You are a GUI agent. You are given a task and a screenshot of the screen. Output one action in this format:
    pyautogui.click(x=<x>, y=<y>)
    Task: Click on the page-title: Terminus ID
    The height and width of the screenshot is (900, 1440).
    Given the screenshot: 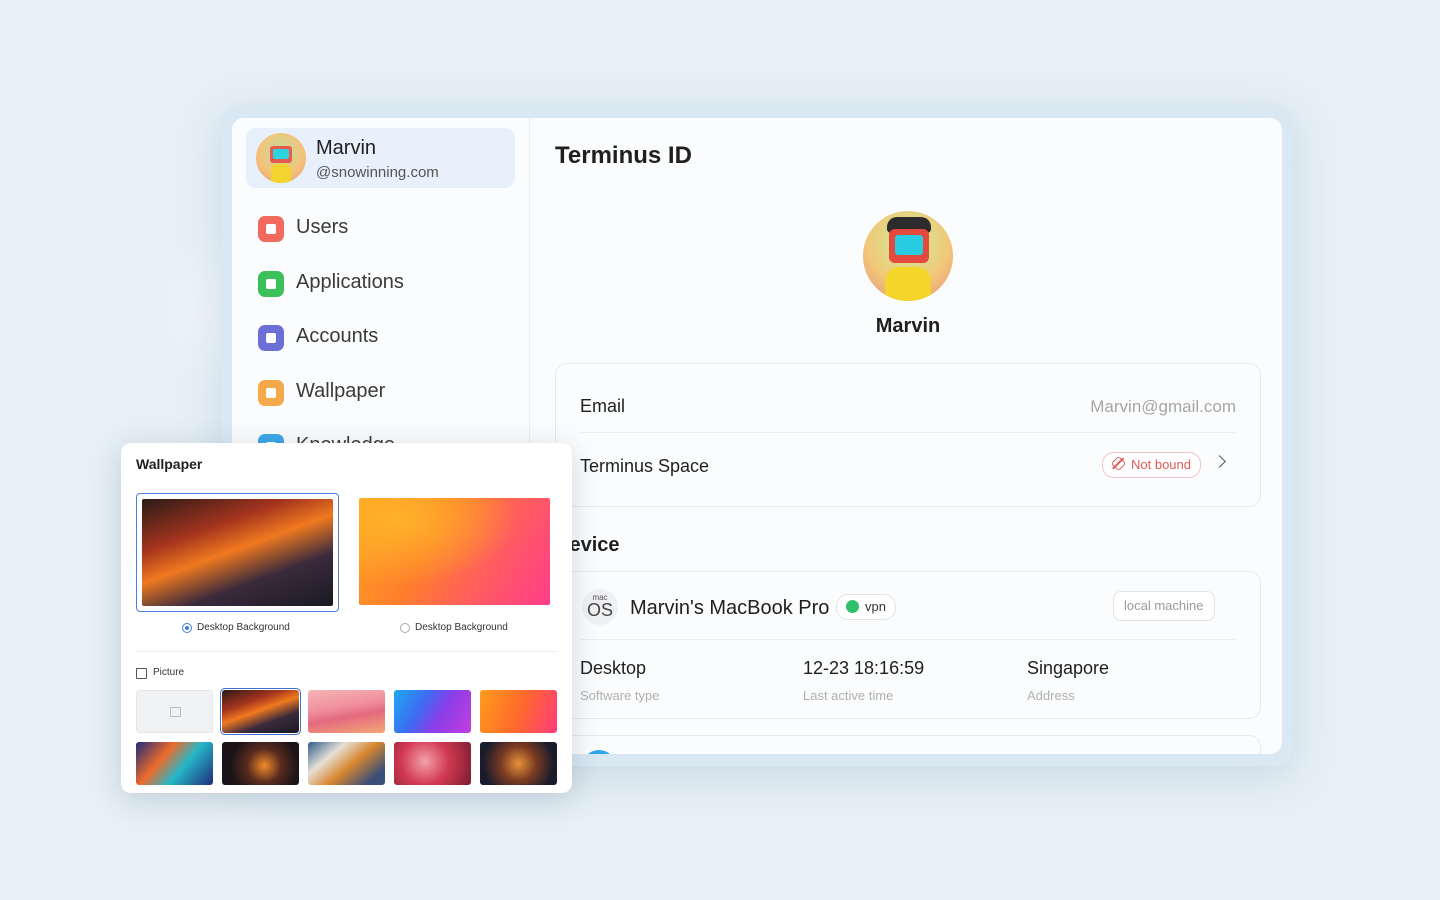 What is the action you would take?
    pyautogui.click(x=623, y=155)
    